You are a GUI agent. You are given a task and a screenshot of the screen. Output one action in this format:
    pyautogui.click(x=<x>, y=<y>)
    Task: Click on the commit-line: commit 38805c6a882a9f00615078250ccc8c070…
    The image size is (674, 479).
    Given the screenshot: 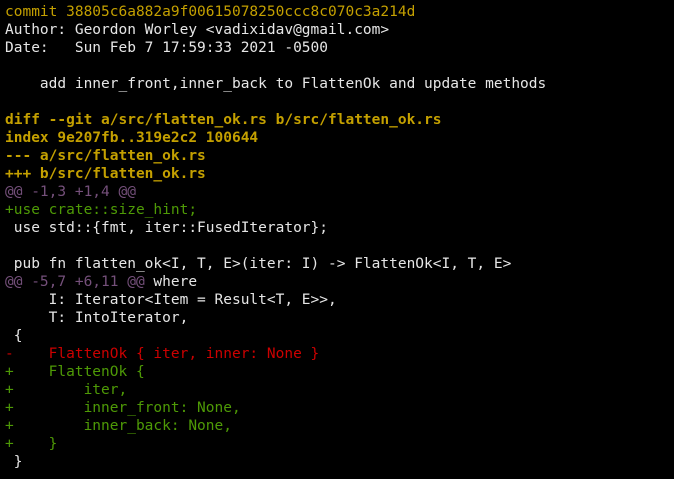 What is the action you would take?
    pyautogui.click(x=339, y=12)
    